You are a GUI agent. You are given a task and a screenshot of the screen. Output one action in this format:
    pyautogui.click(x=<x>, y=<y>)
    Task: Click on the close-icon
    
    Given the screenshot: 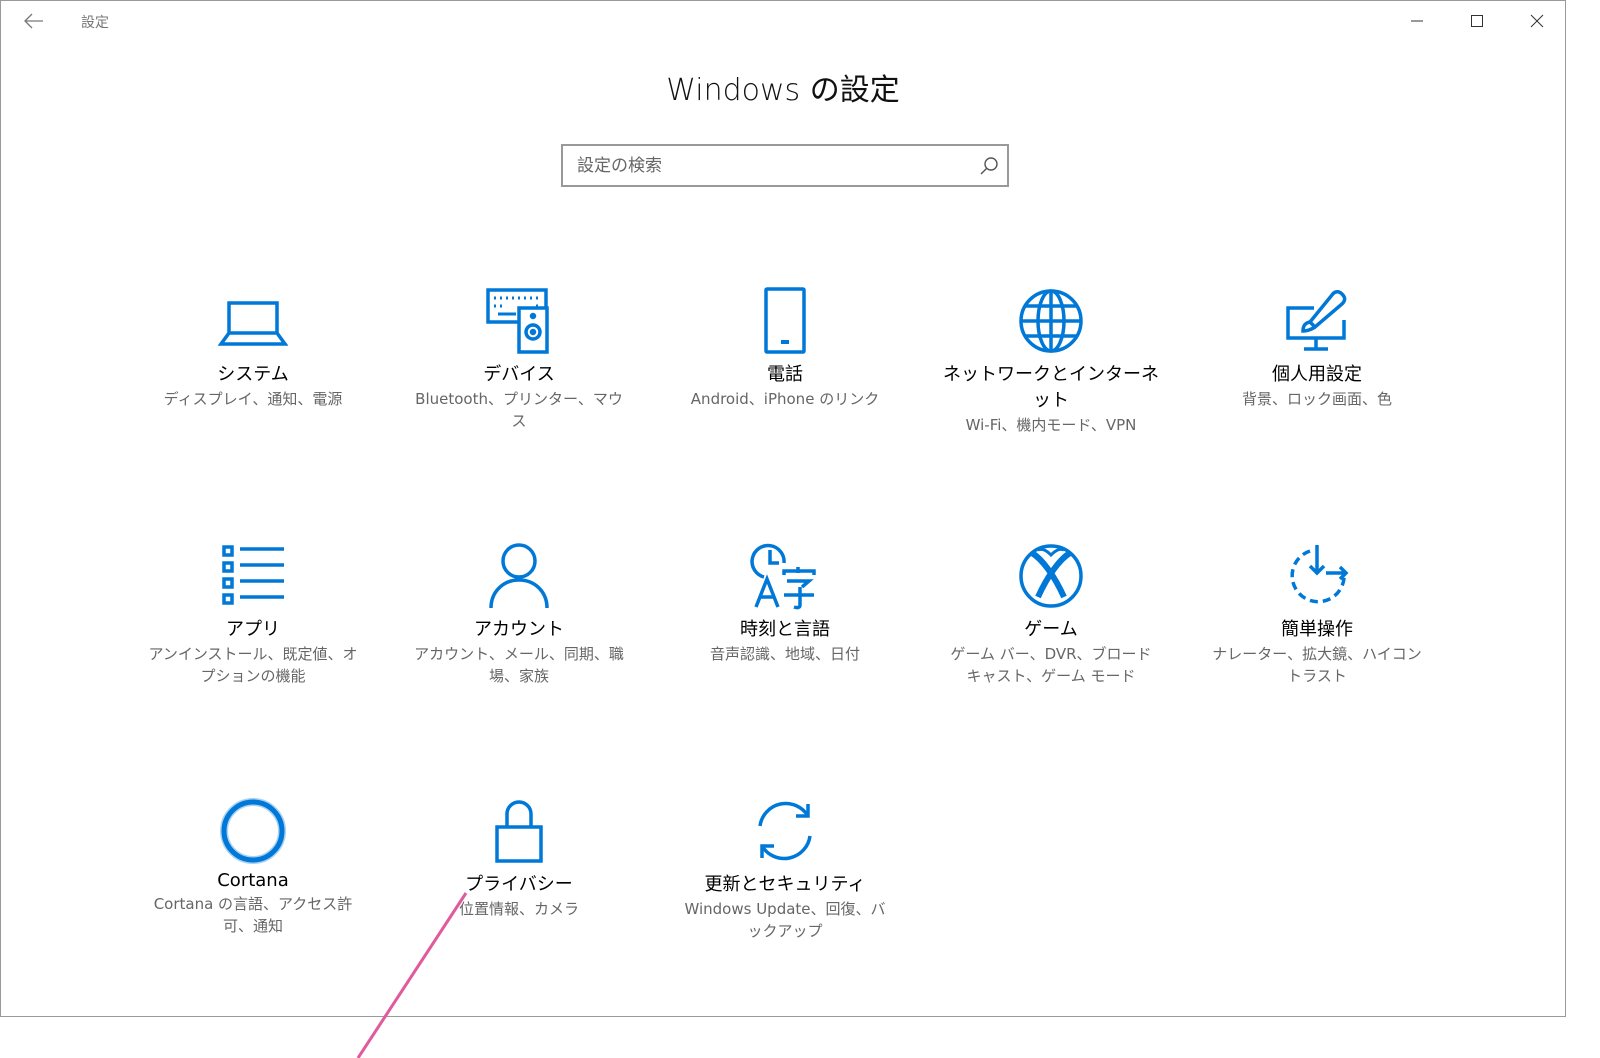 What is the action you would take?
    pyautogui.click(x=1537, y=21)
    